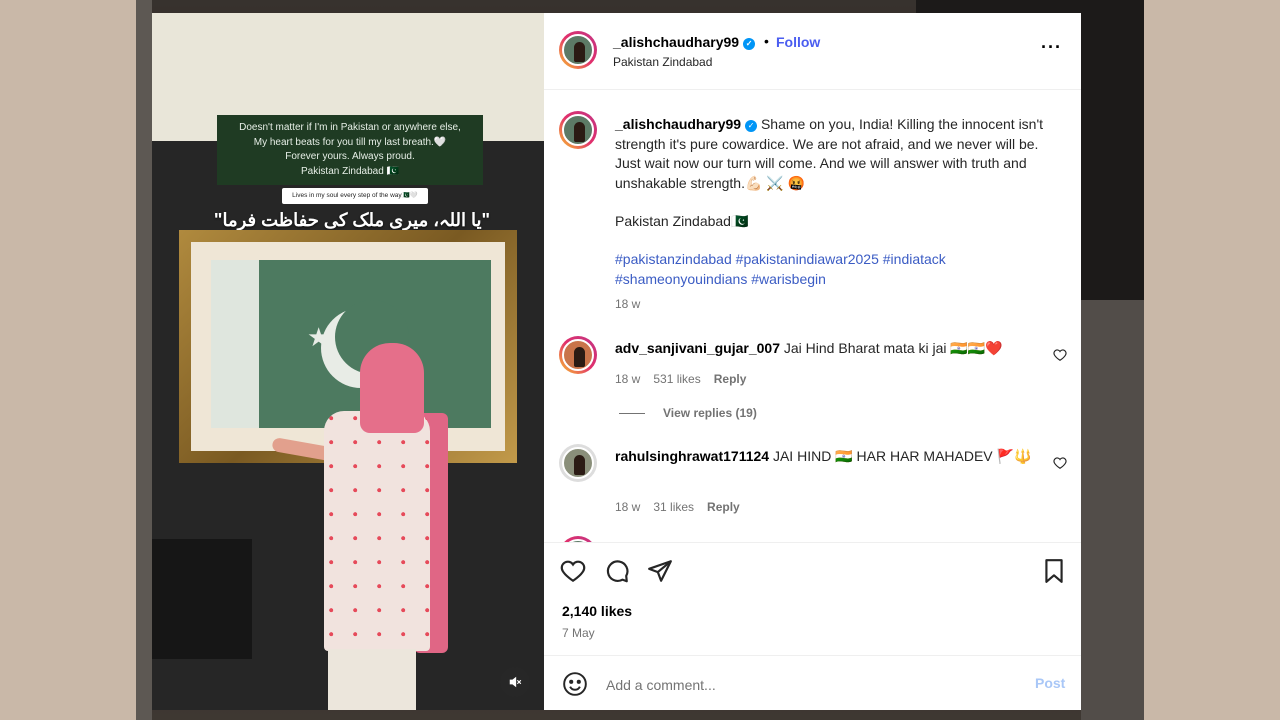 The width and height of the screenshot is (1280, 720). What do you see at coordinates (1050, 683) in the screenshot?
I see `post-comment-button: Post` at bounding box center [1050, 683].